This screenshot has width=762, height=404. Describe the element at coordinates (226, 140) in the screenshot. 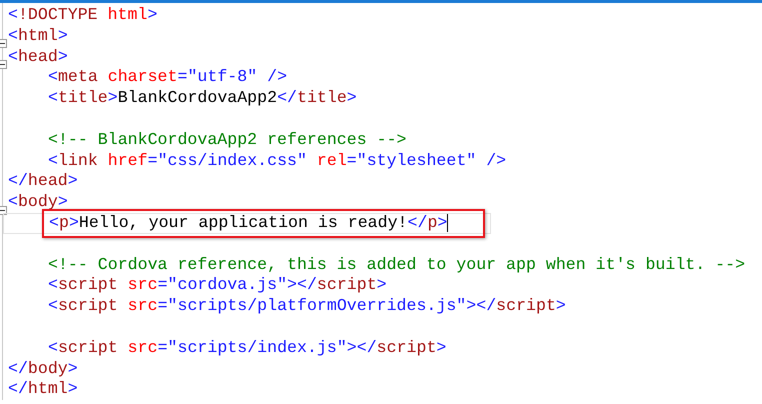

I see `code-line: <!-- BlankCordovaApp2 references -->` at that location.